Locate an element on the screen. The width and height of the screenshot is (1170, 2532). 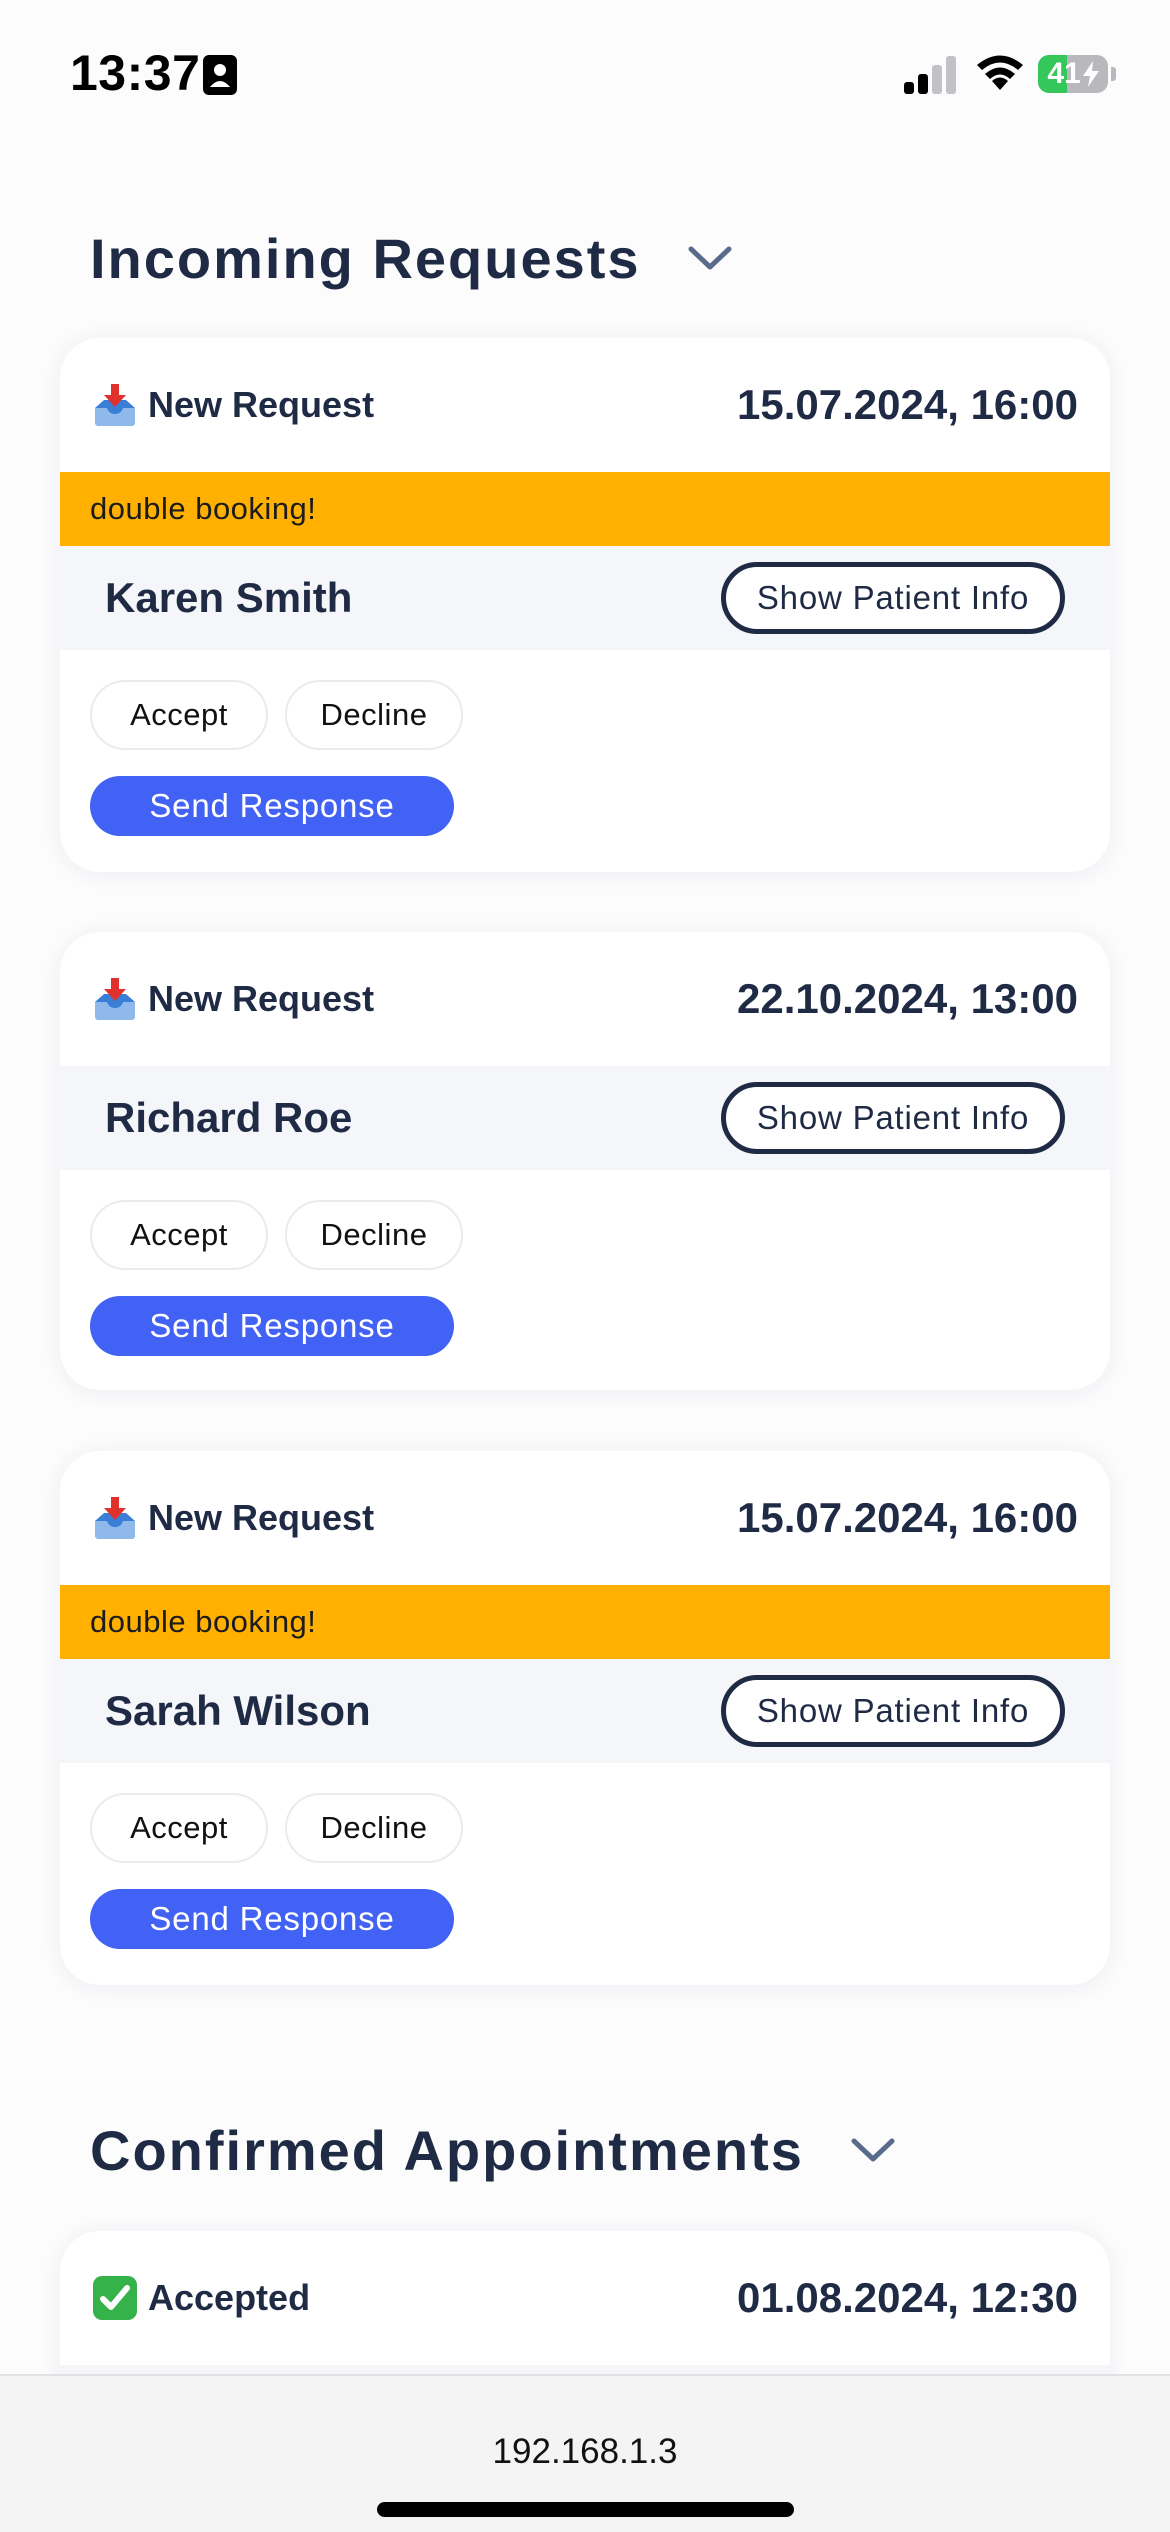
status-bar: 13:37 41 is located at coordinates (585, 75).